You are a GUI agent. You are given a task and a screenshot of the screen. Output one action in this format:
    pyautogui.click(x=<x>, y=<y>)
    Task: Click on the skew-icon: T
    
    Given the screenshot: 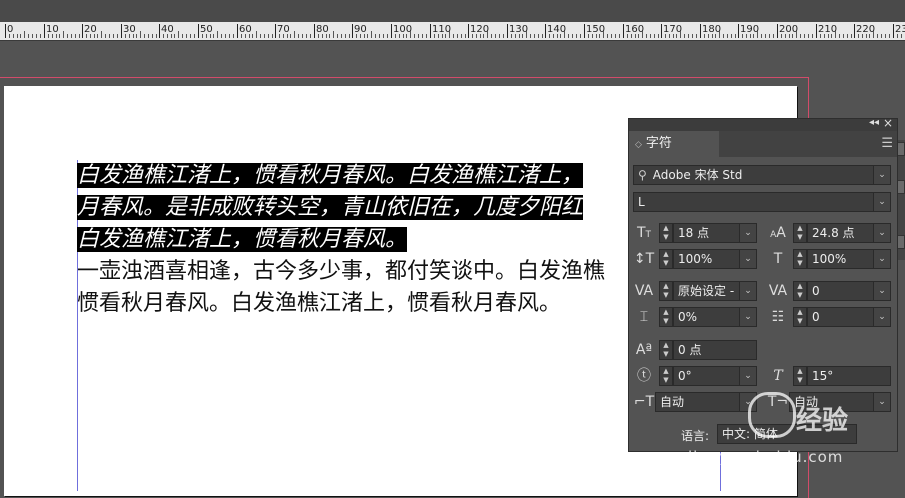 What is the action you would take?
    pyautogui.click(x=778, y=376)
    